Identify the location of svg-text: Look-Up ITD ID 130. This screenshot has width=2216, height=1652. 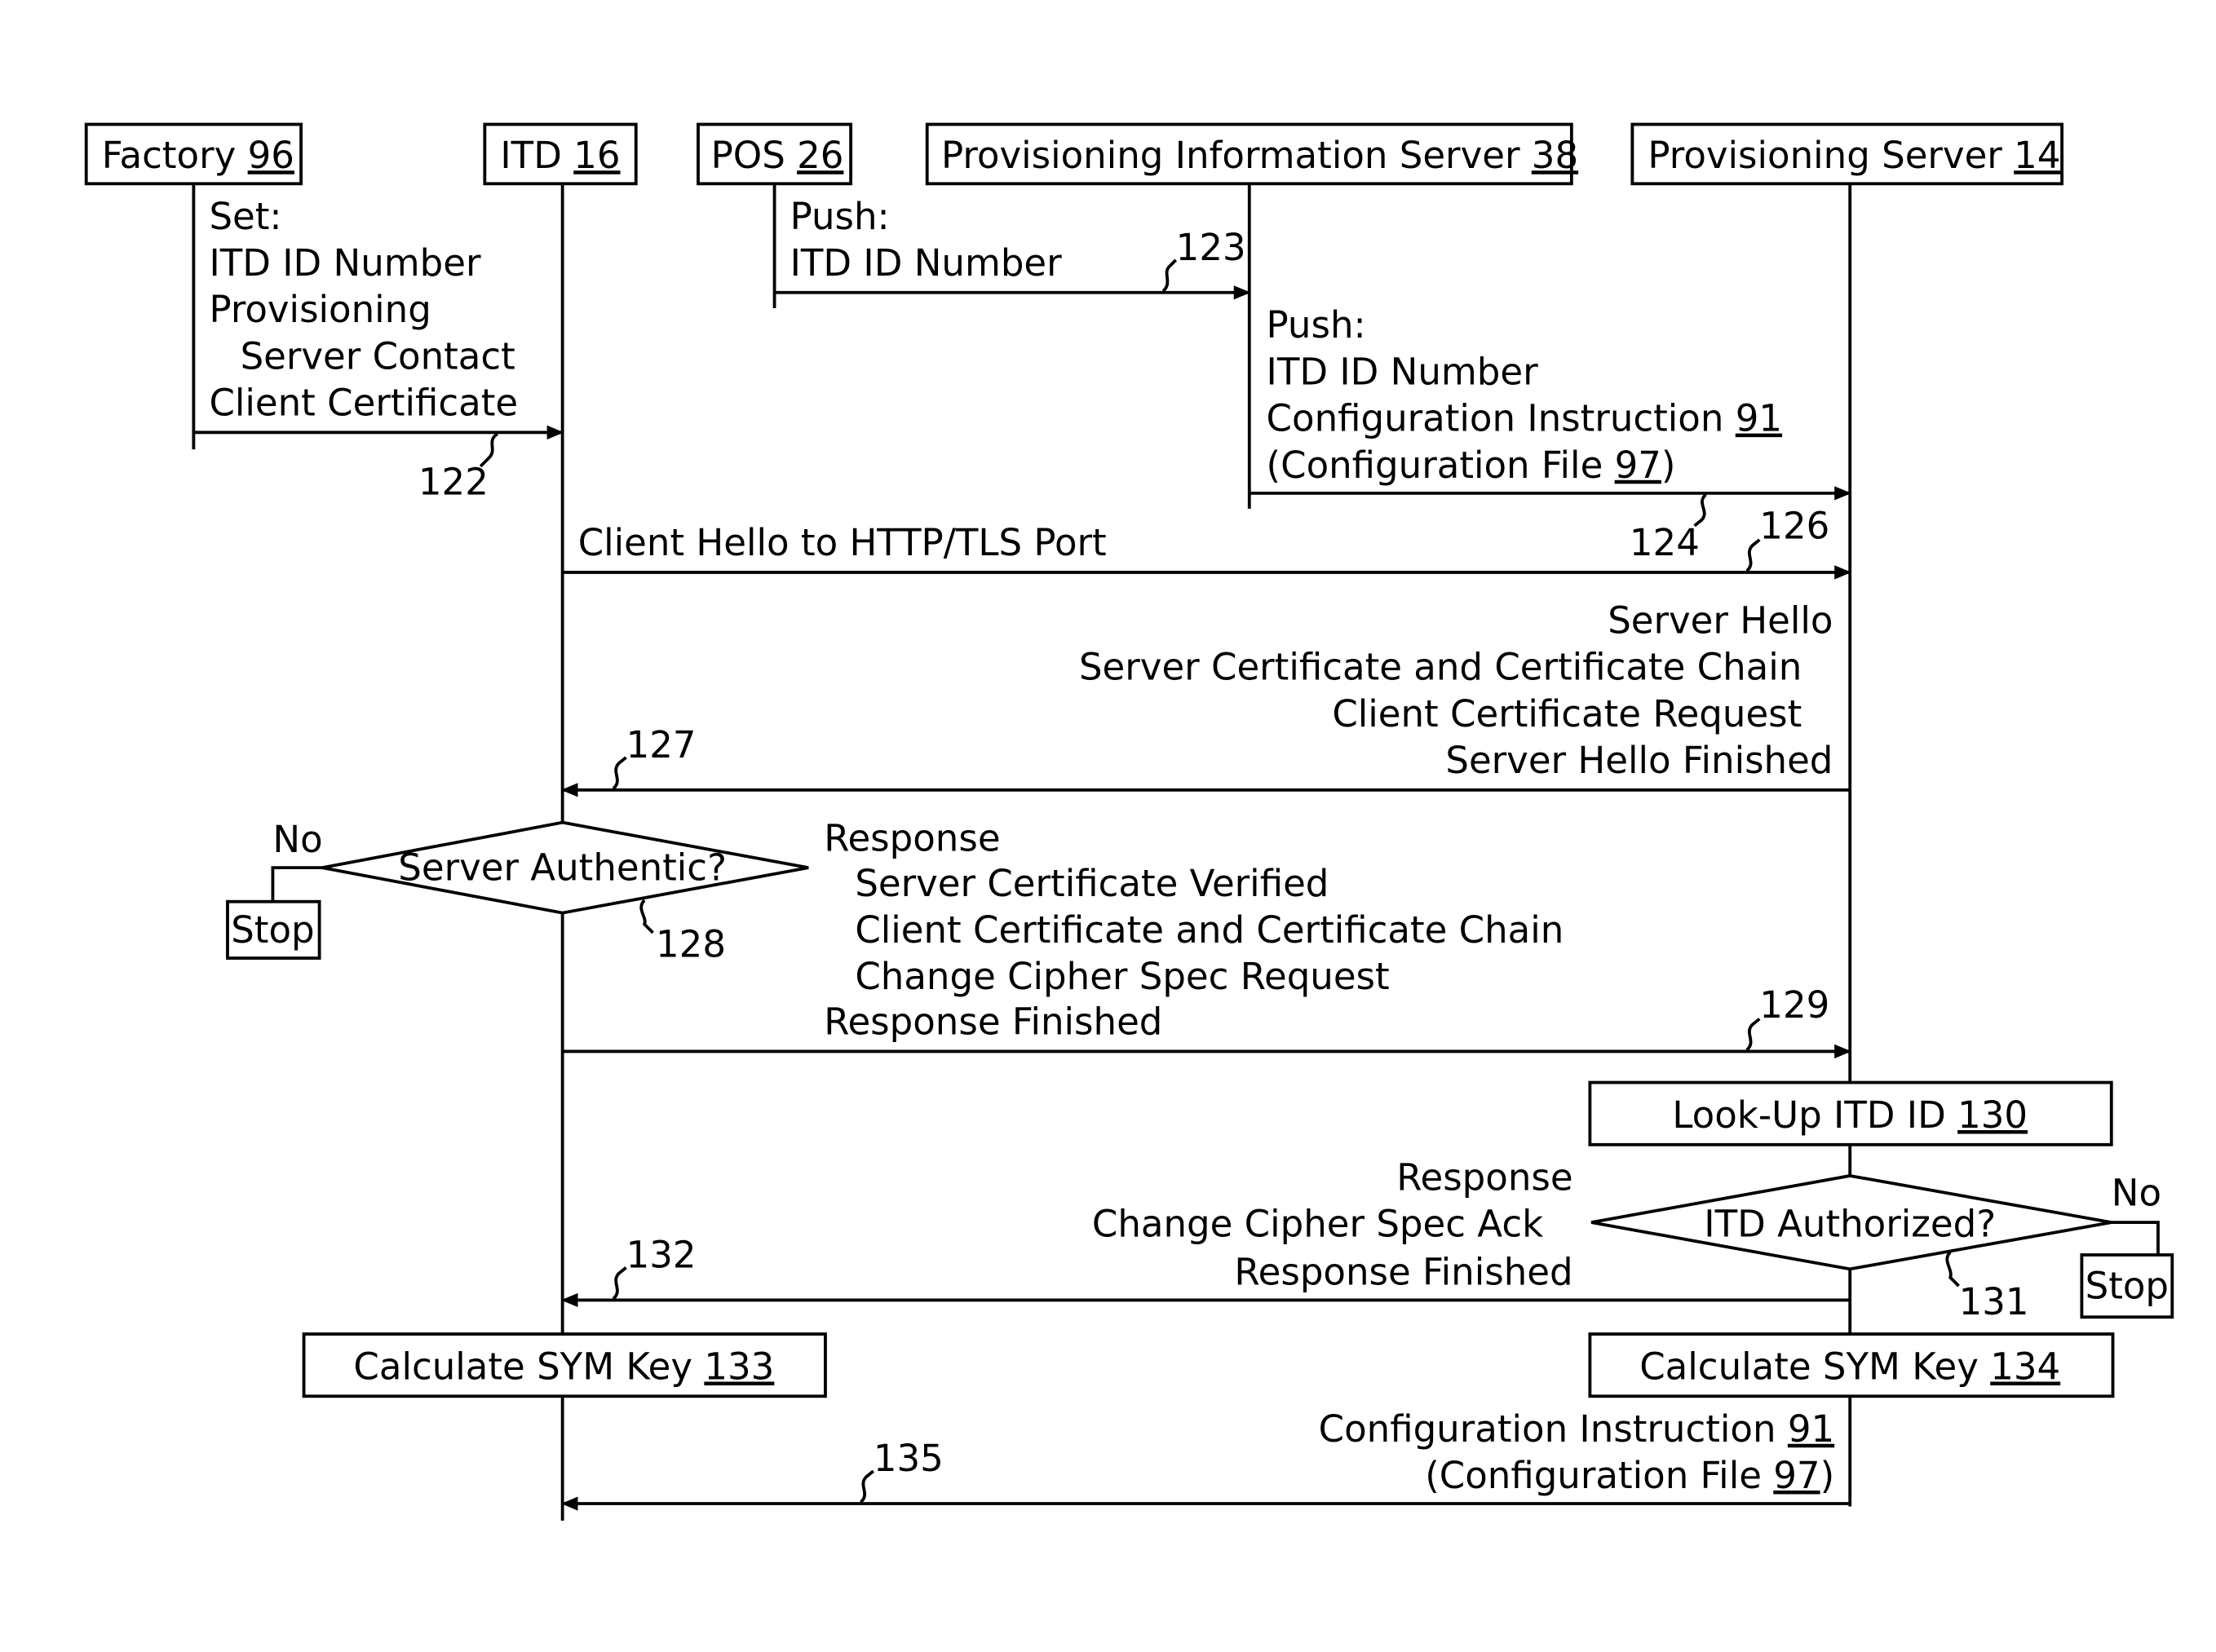
(1850, 1115).